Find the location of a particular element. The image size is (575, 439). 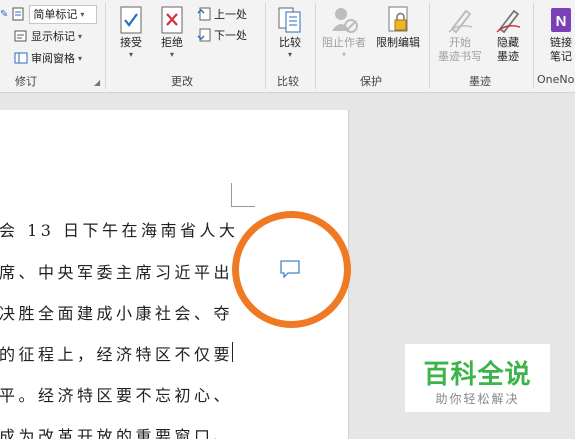

onenote-icon: N is located at coordinates (560, 20).